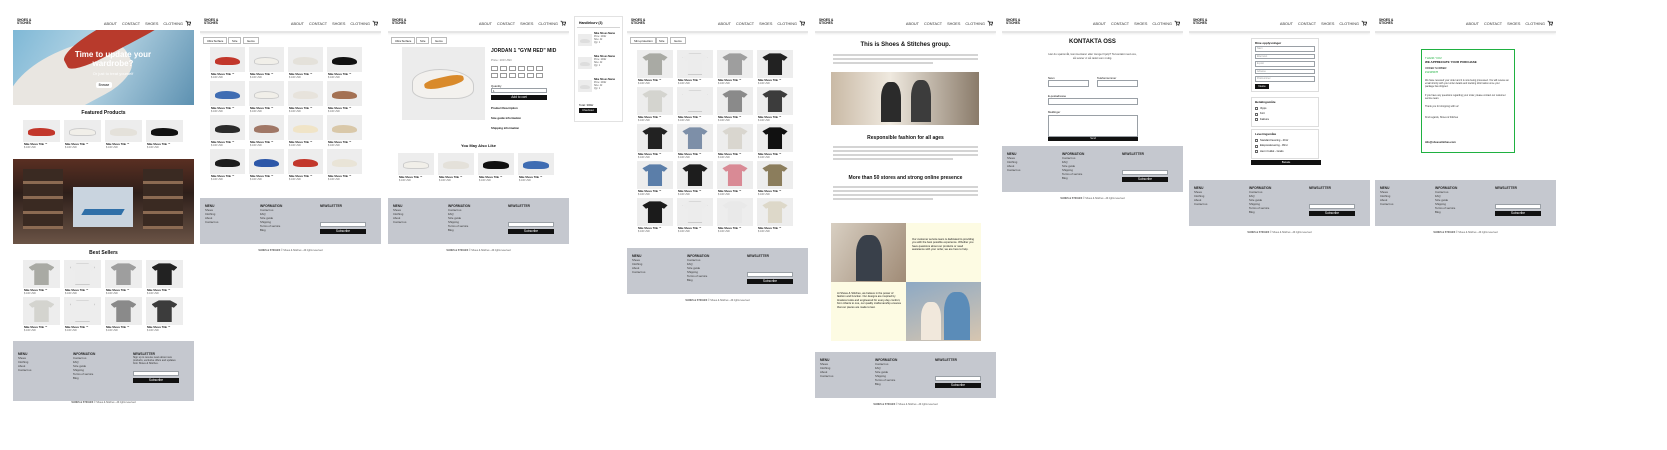 The width and height of the screenshot is (1667, 450). Describe the element at coordinates (519, 97) in the screenshot. I see `add-to-cart-button: Add to cart` at that location.